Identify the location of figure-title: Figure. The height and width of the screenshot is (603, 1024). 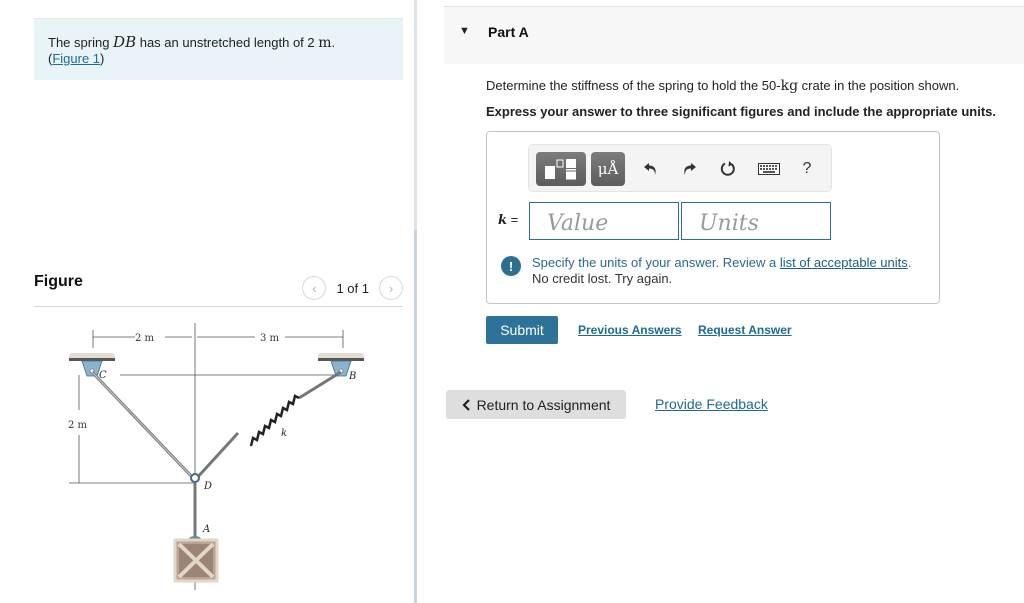
(58, 281).